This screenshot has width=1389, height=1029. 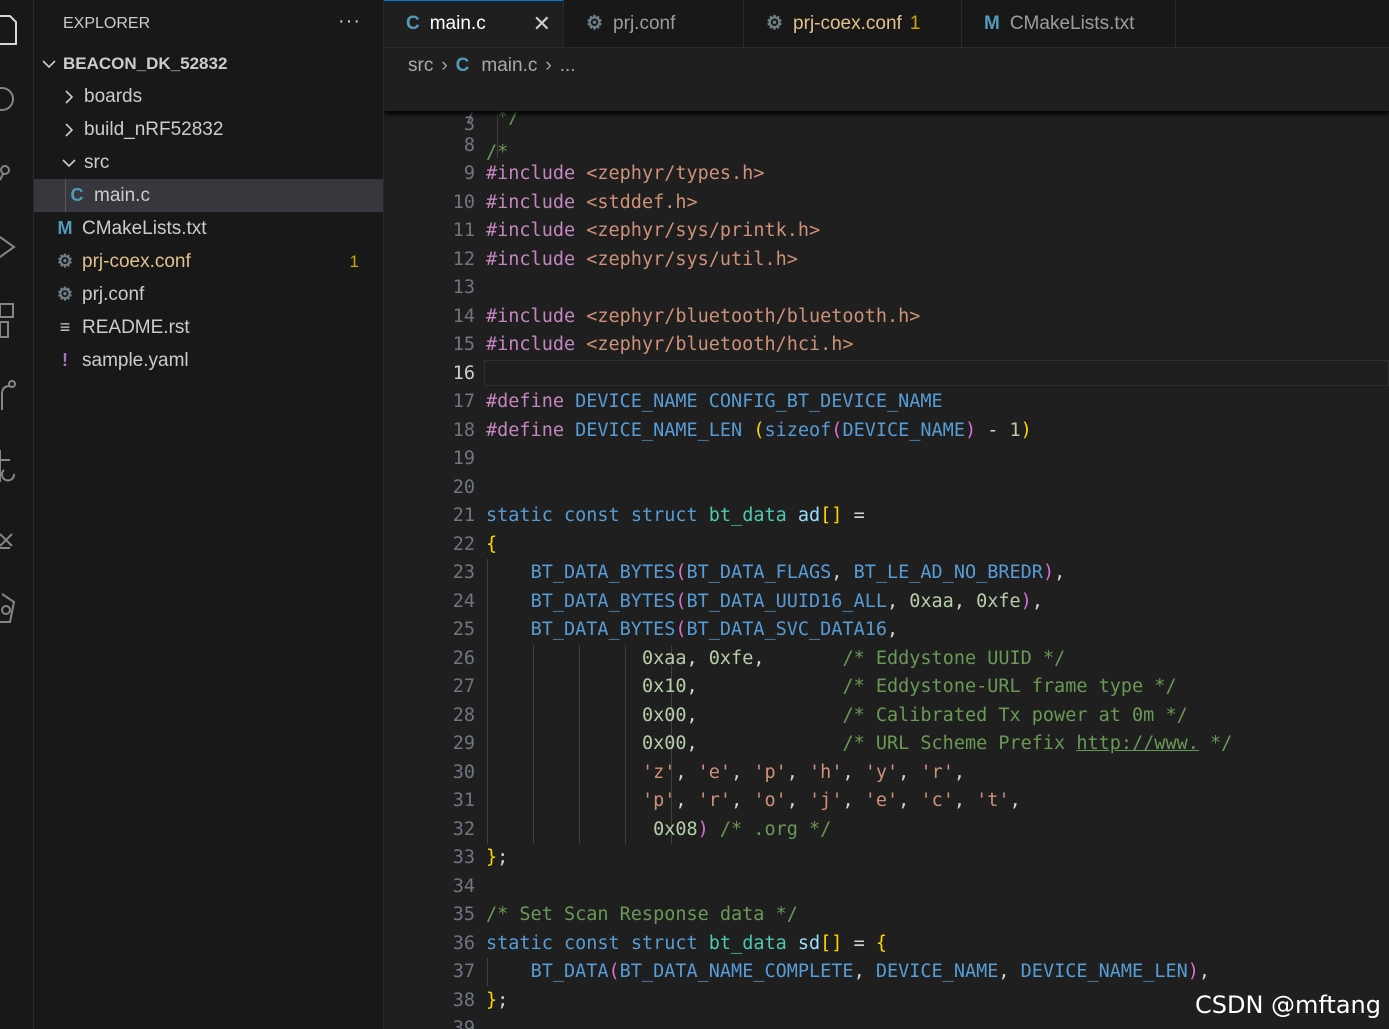 What do you see at coordinates (144, 228) in the screenshot?
I see `tree-item-label: CMakeLists.txt` at bounding box center [144, 228].